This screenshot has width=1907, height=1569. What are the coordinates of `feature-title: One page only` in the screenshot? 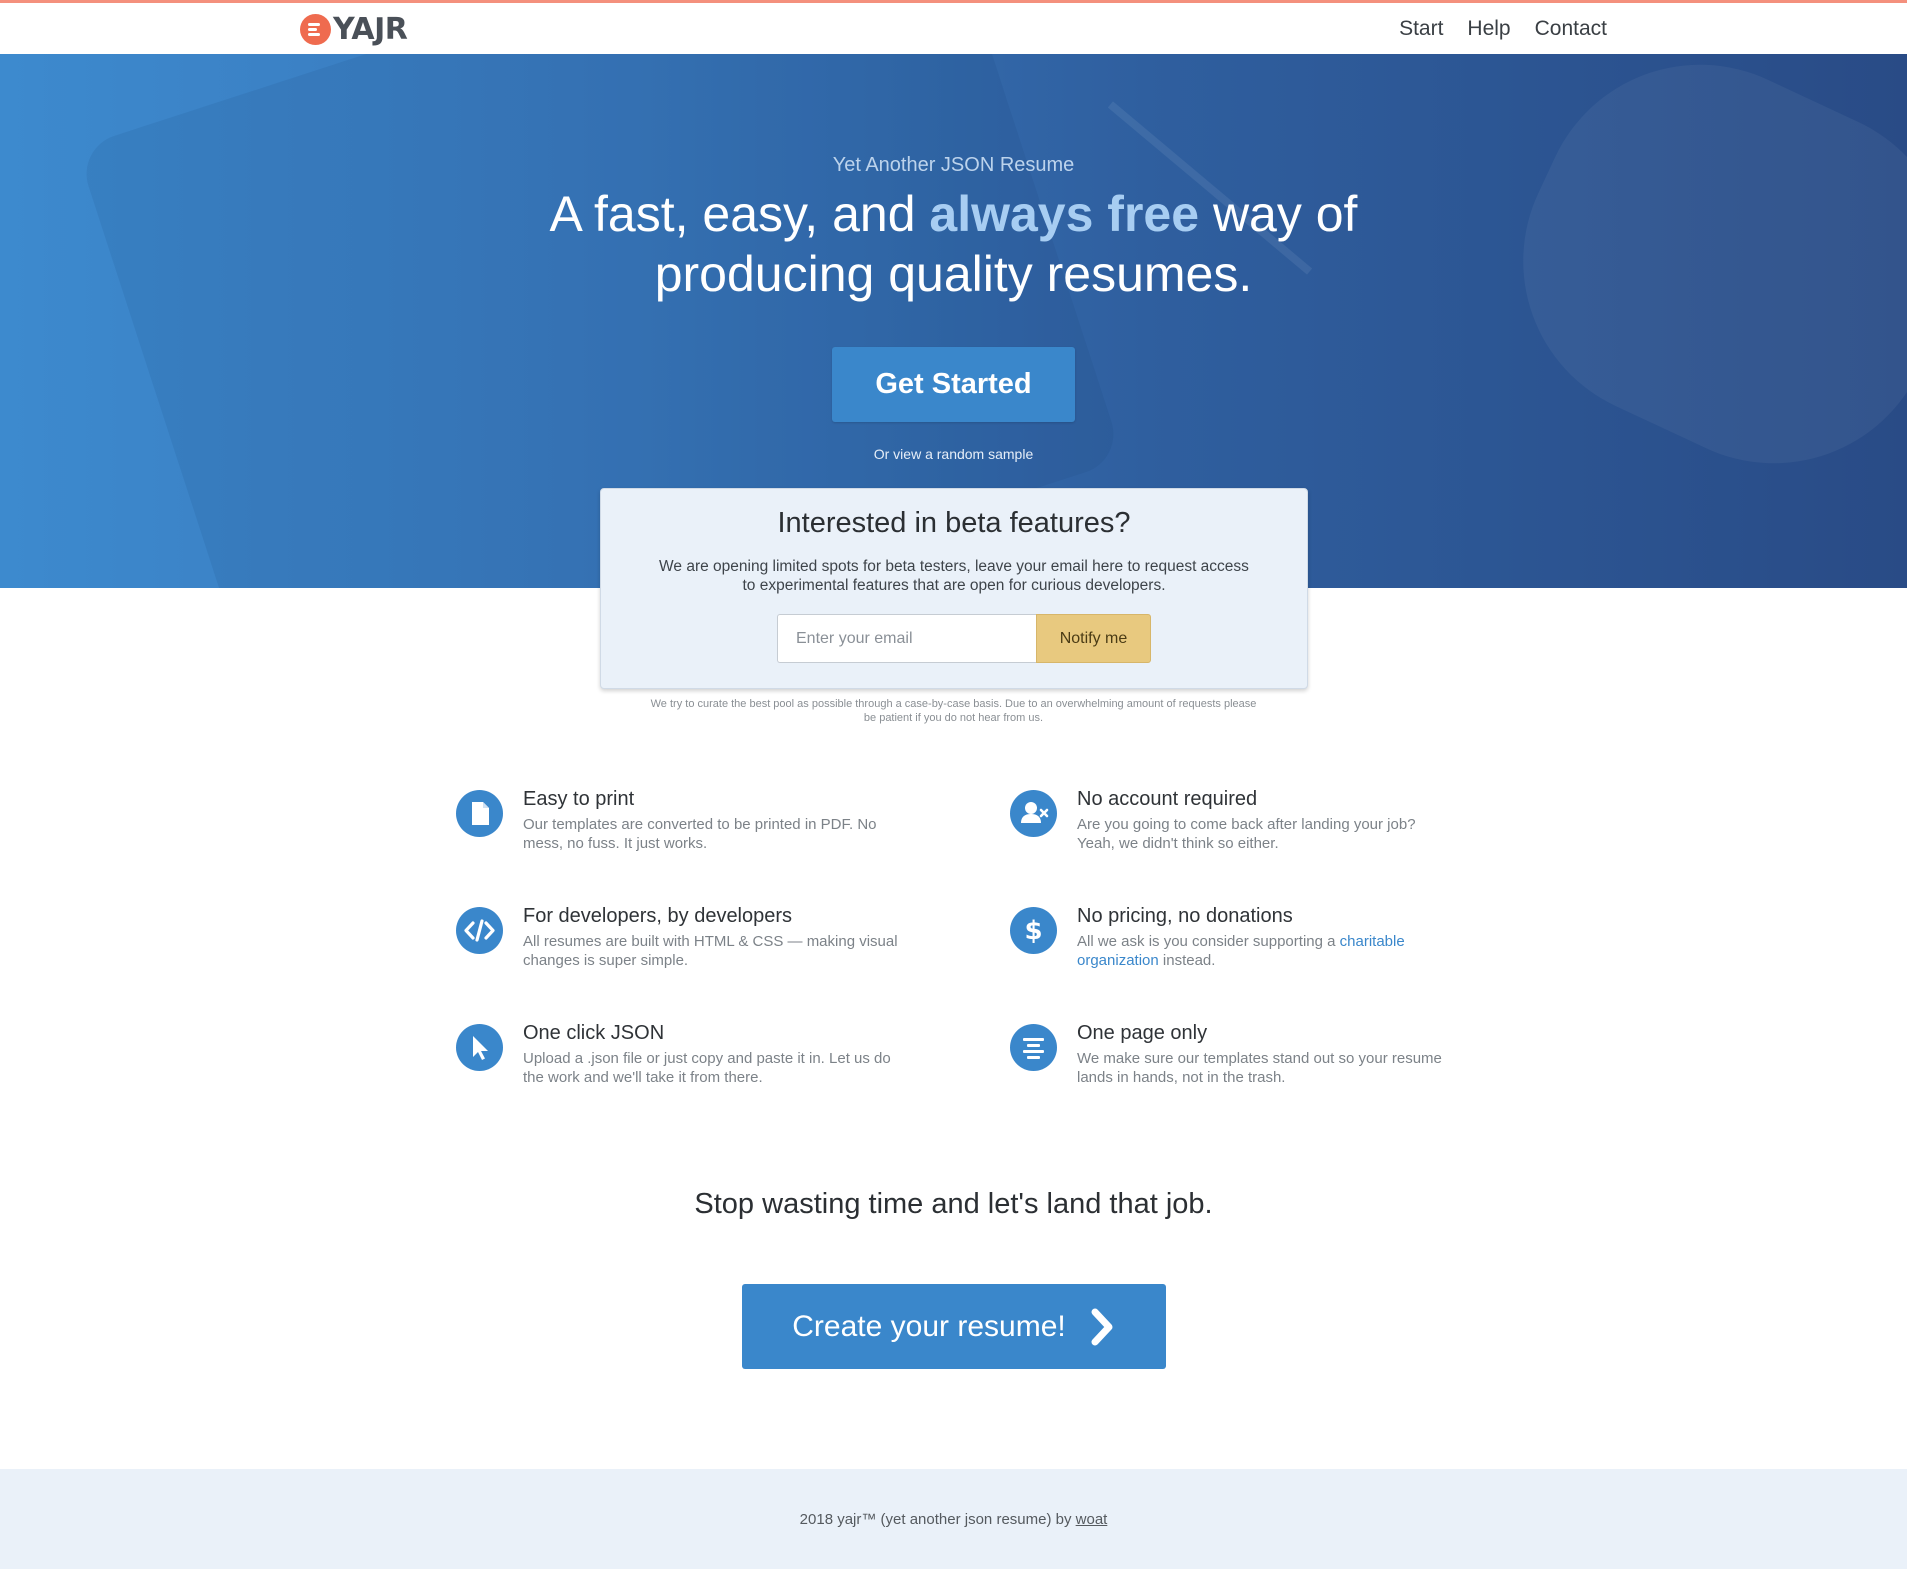 It's located at (1142, 1033).